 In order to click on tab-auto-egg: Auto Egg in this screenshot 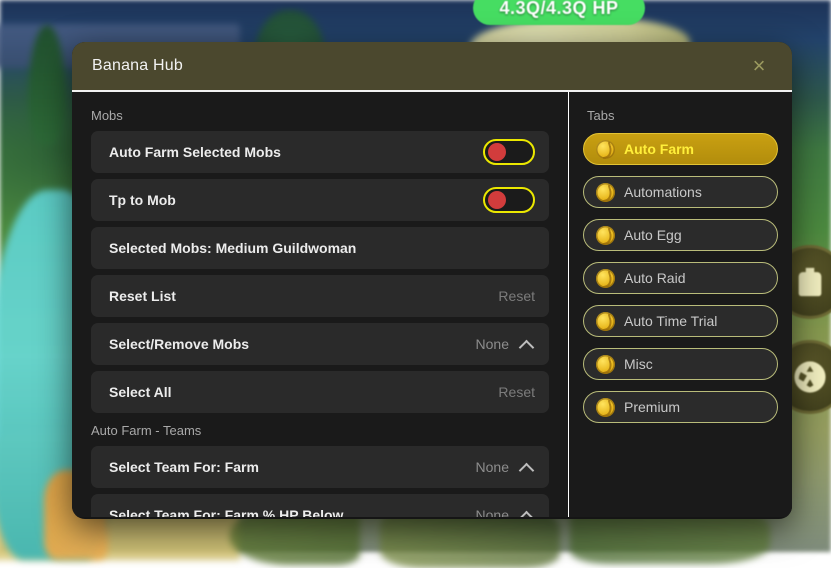, I will do `click(680, 235)`.